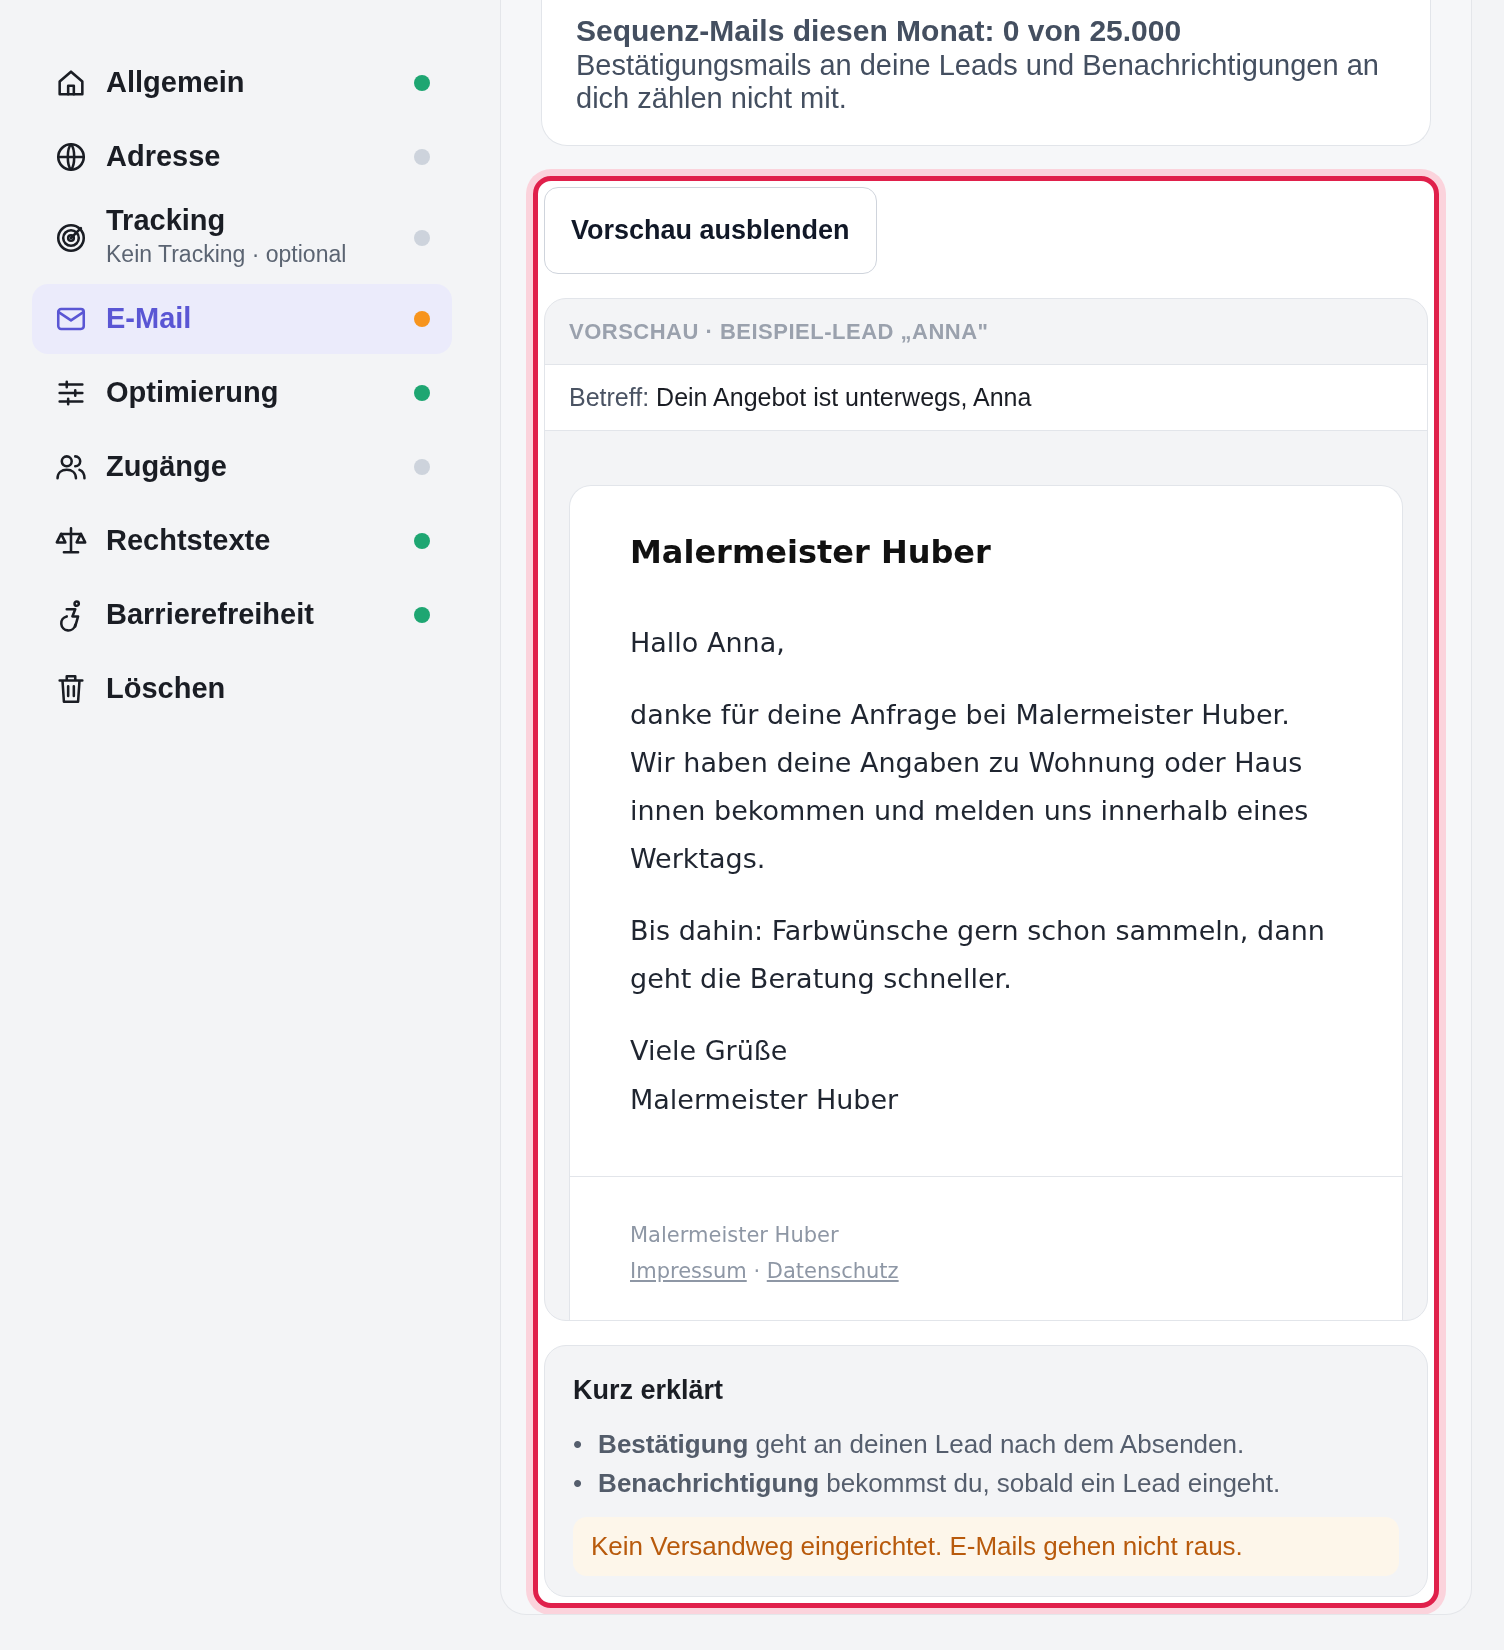 This screenshot has width=1504, height=1650. I want to click on sidebar-item: Tracking Kein Tracking · optional, so click(242, 238).